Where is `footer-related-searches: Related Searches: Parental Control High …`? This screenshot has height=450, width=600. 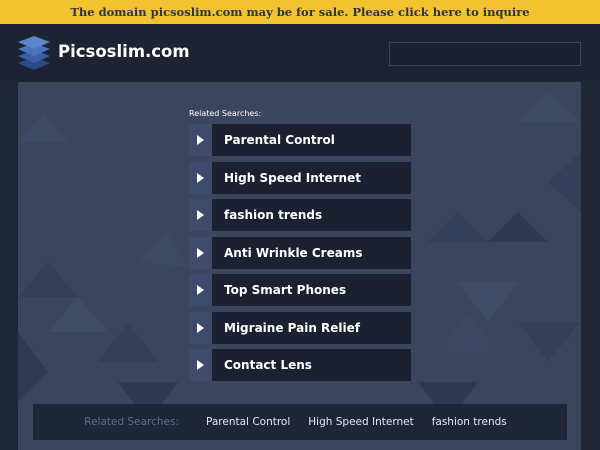
footer-related-searches: Related Searches: Parental Control High … is located at coordinates (300, 422).